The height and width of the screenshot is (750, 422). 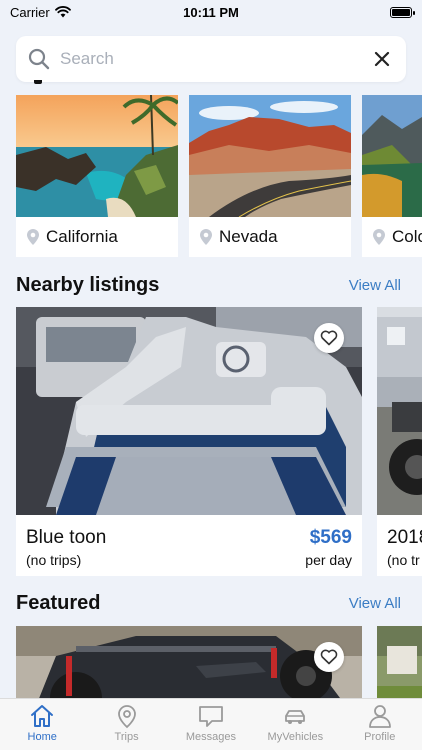 I want to click on search-icon, so click(x=39, y=59).